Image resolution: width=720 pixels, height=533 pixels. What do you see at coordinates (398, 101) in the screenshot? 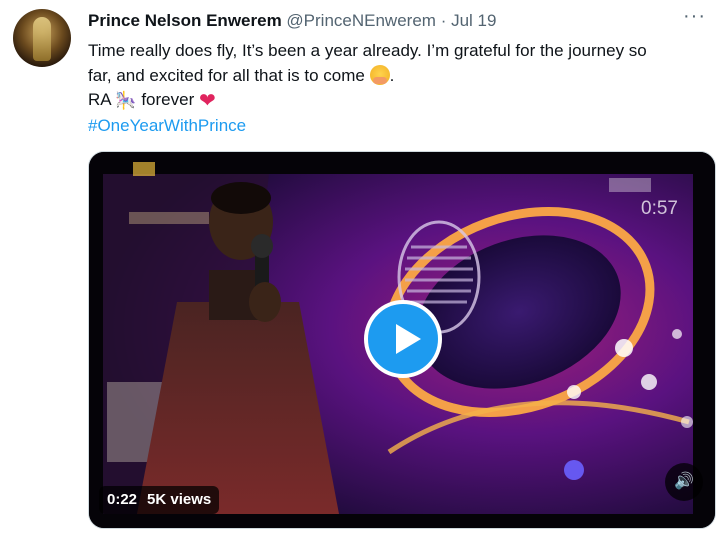
I see `tweet-line-3: RA 🎠 forever ❤` at bounding box center [398, 101].